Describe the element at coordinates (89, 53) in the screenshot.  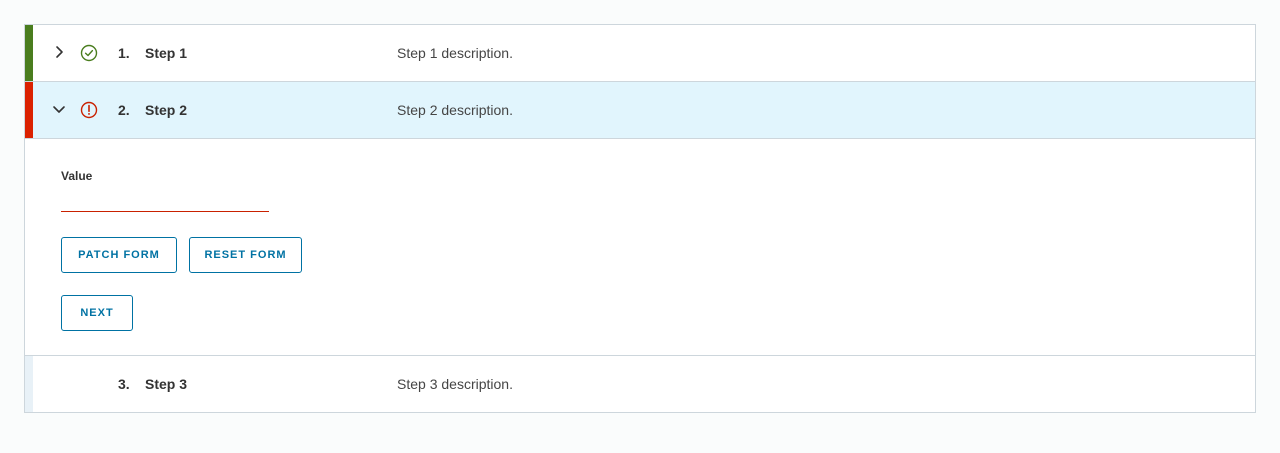
I see `check-circle-icon` at that location.